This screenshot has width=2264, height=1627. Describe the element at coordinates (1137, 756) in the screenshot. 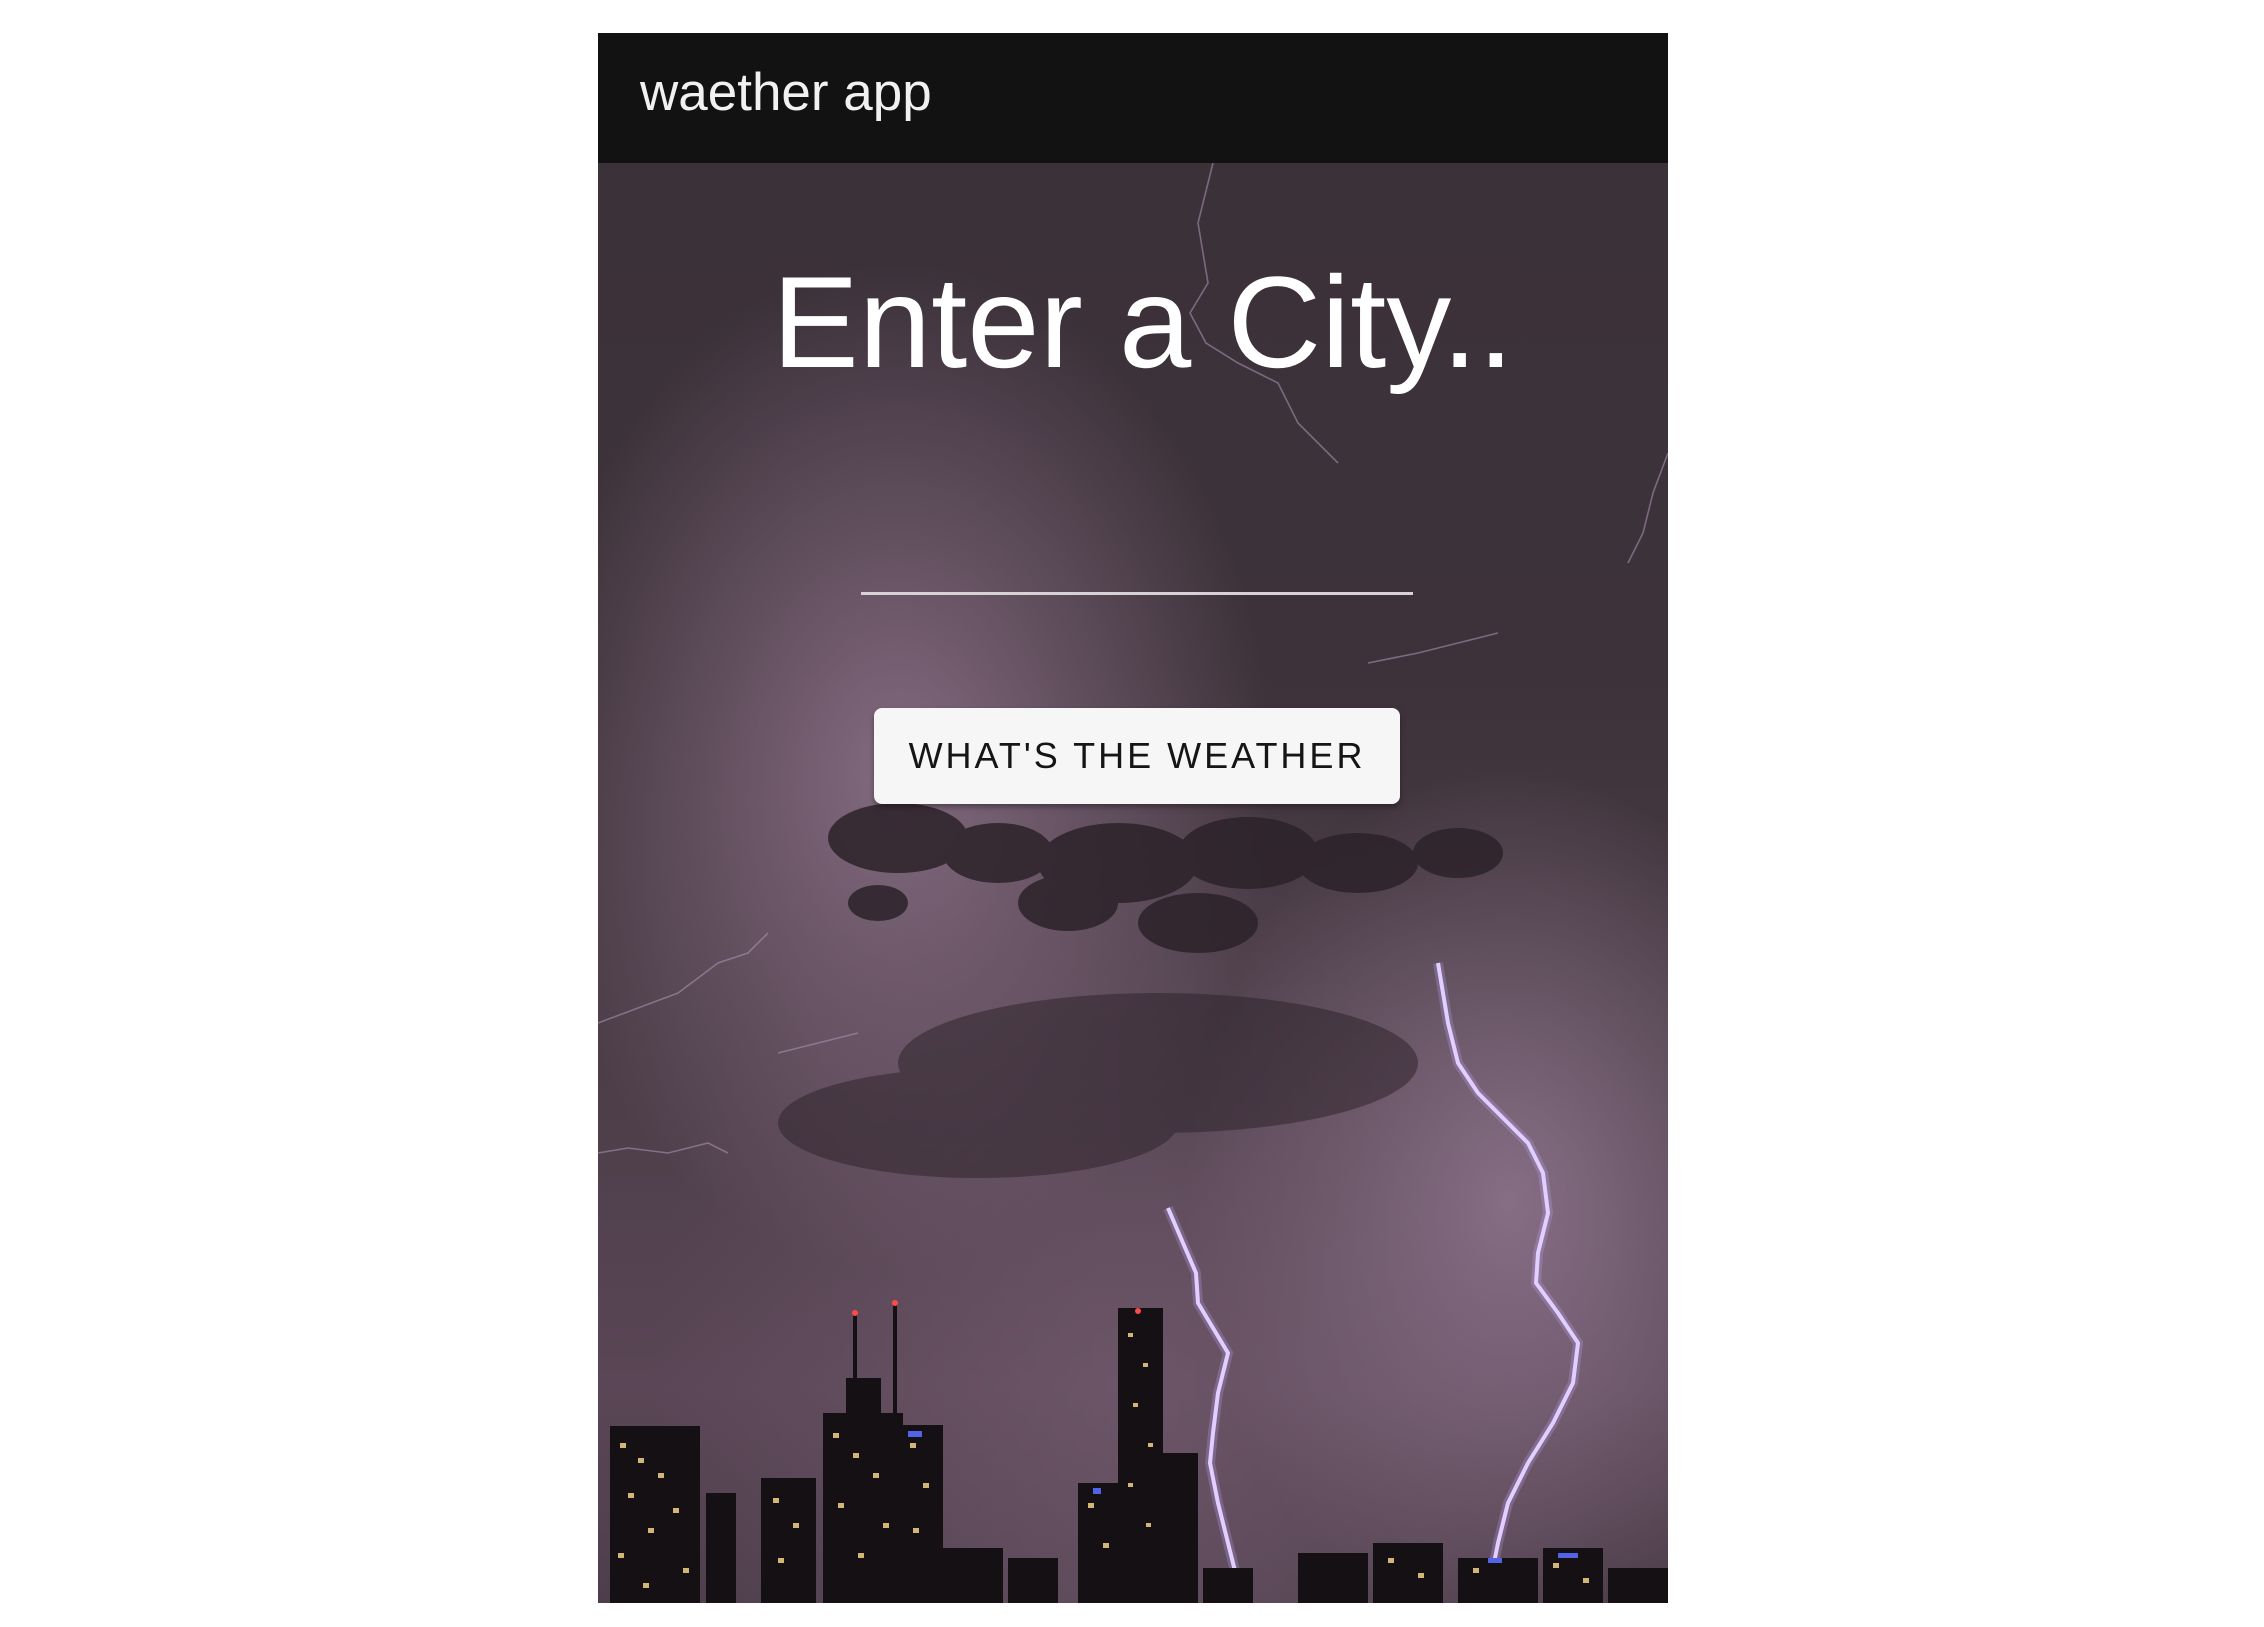

I see `whats-the-weather-button: WHAT'S THE WEATHER` at that location.